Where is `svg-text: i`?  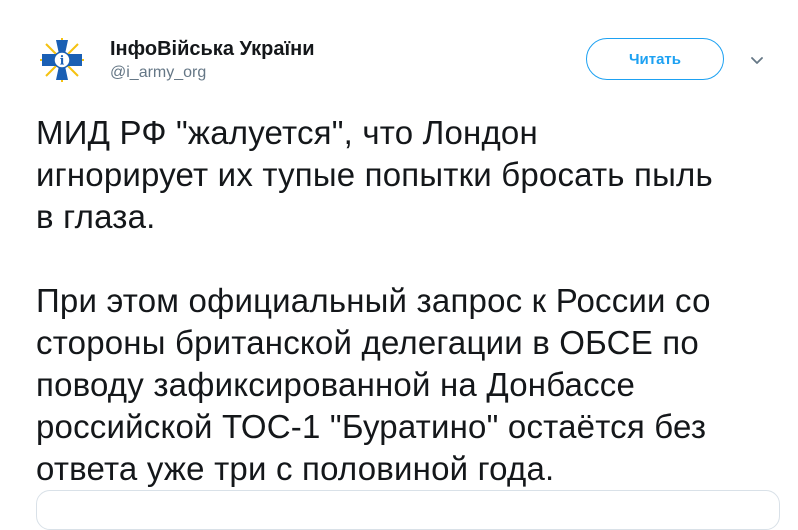 svg-text: i is located at coordinates (62, 61).